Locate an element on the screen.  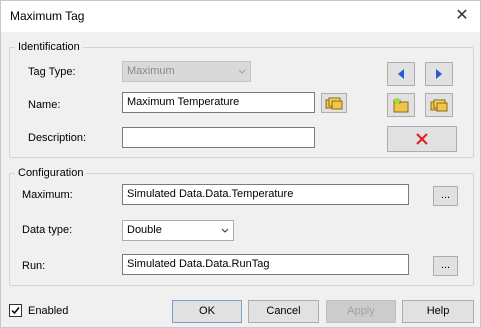
apply-button: Apply is located at coordinates (361, 311).